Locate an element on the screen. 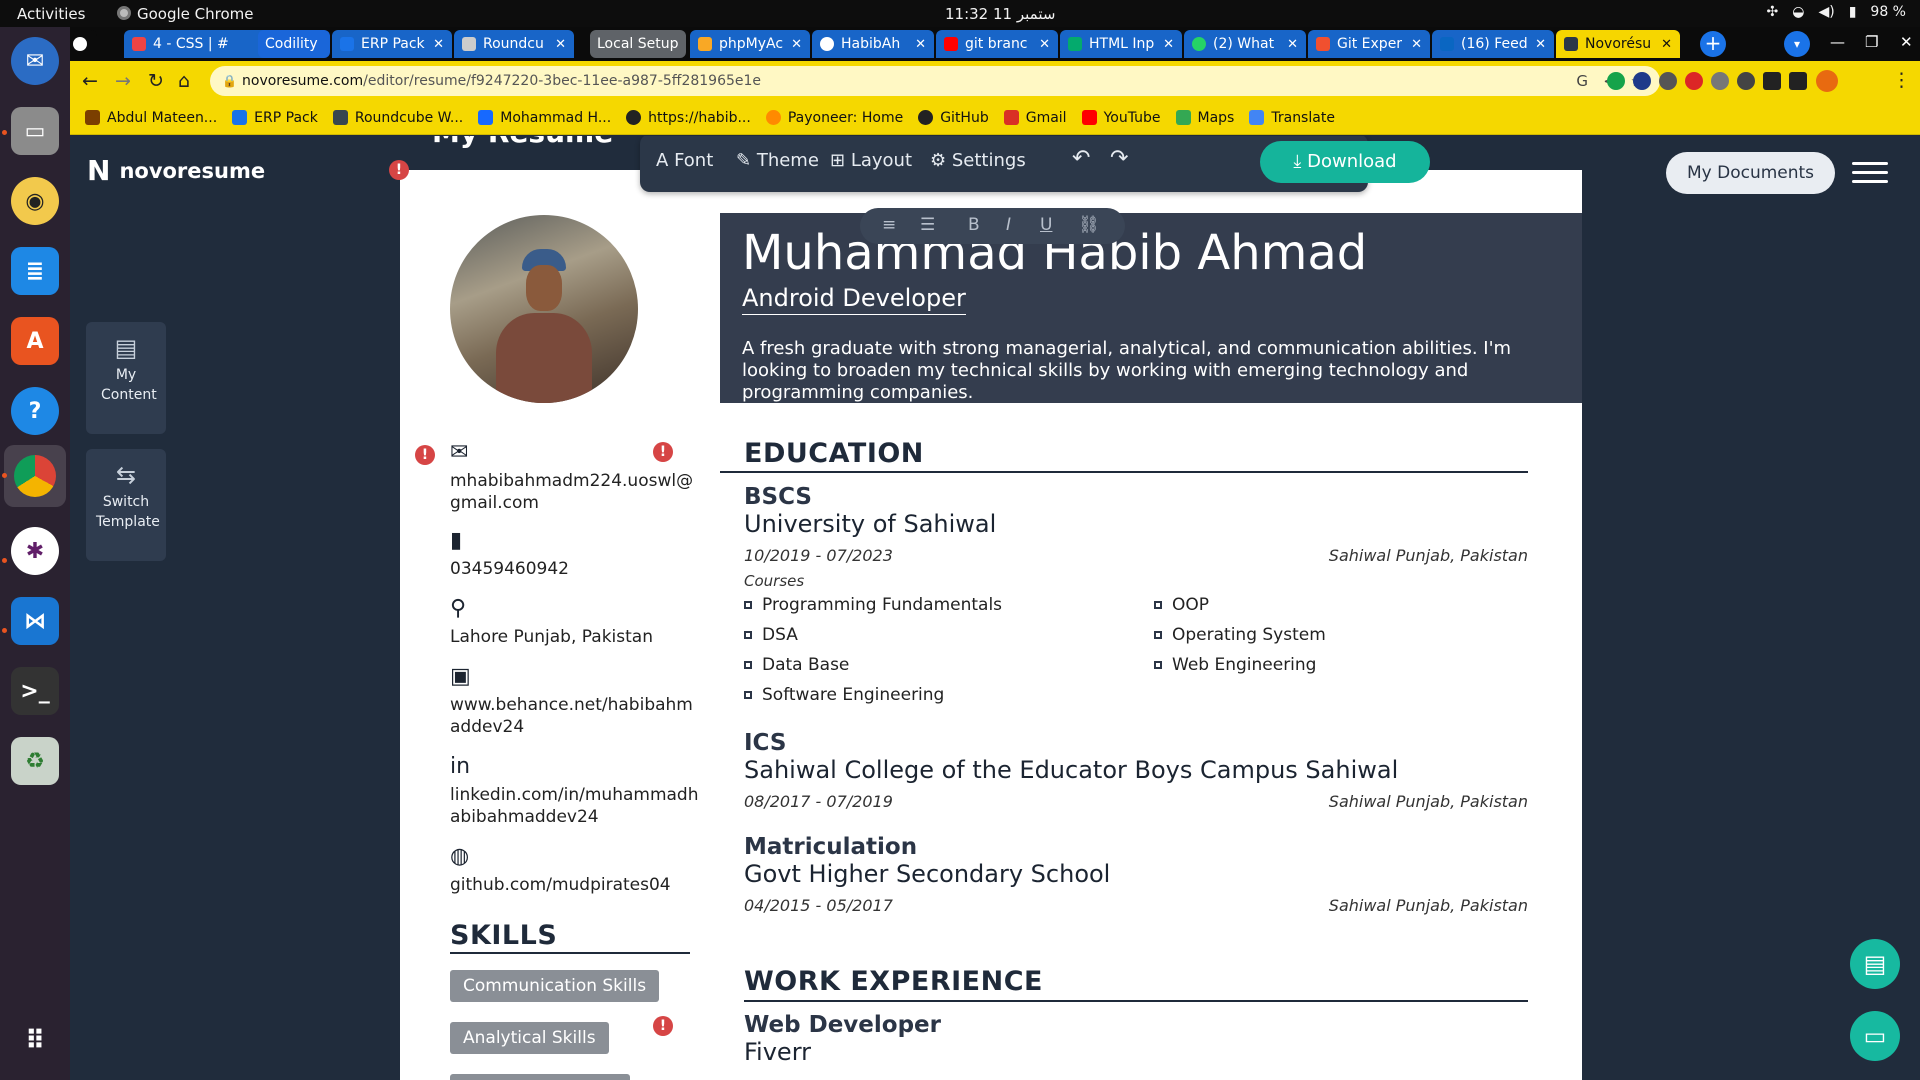  minimize-button: — is located at coordinates (1837, 42).